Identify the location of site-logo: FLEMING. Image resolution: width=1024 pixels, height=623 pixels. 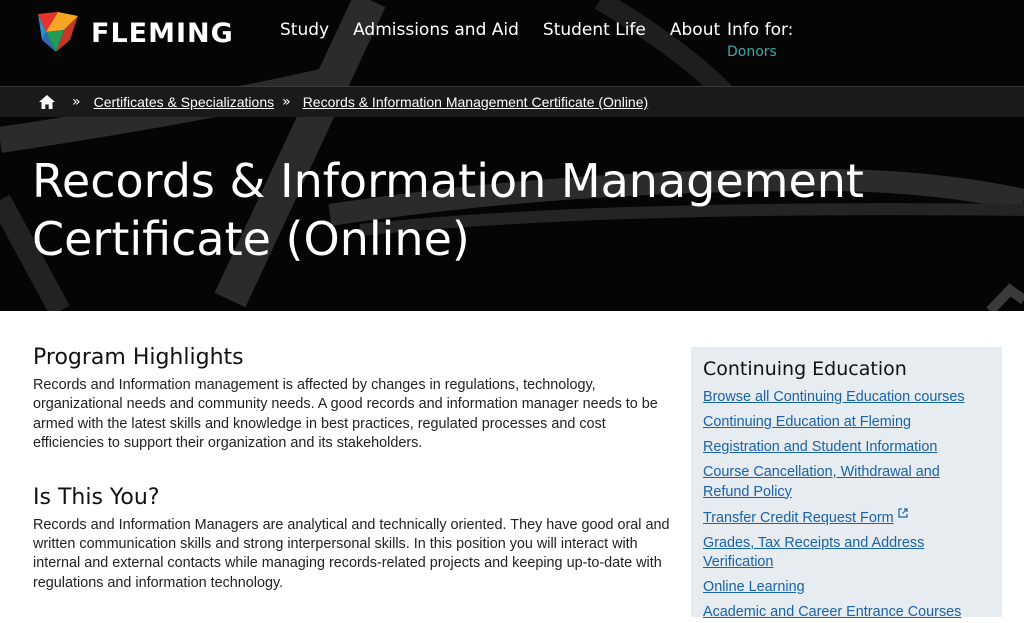
(135, 33).